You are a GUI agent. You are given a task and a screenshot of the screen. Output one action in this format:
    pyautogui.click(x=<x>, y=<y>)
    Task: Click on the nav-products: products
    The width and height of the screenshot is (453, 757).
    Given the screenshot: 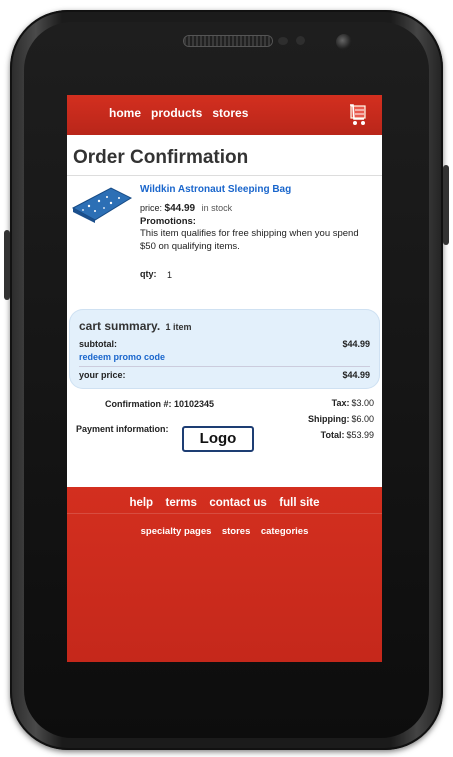 What is the action you would take?
    pyautogui.click(x=176, y=113)
    